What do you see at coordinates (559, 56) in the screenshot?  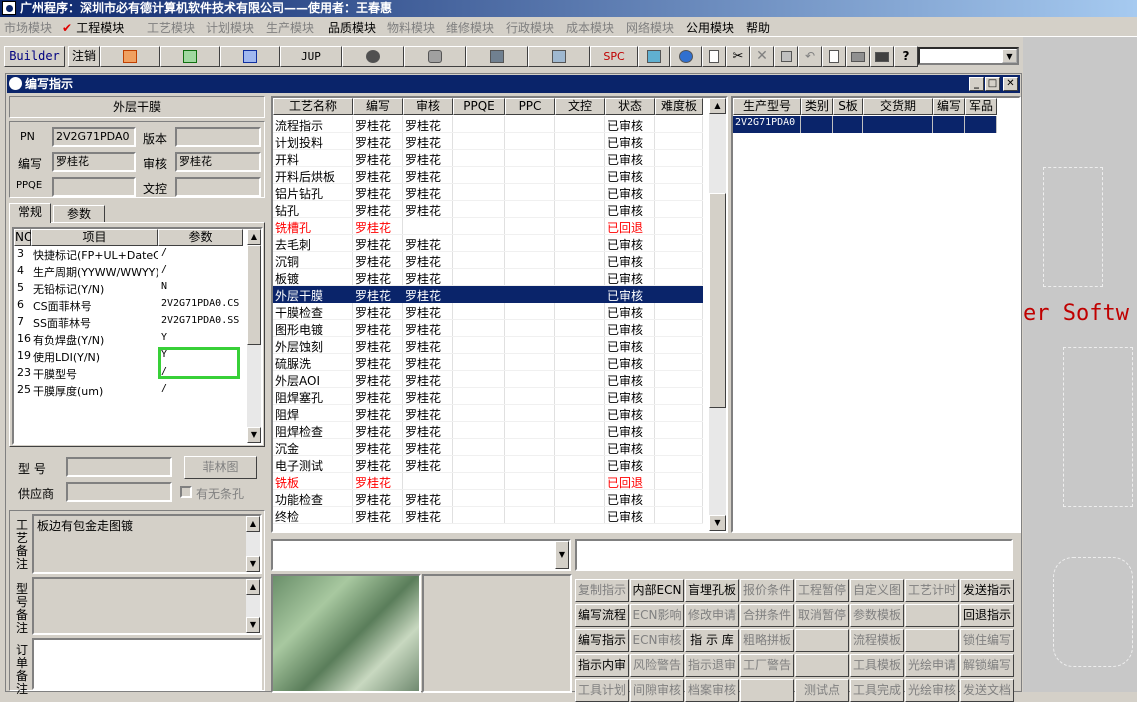 I see `computer-button` at bounding box center [559, 56].